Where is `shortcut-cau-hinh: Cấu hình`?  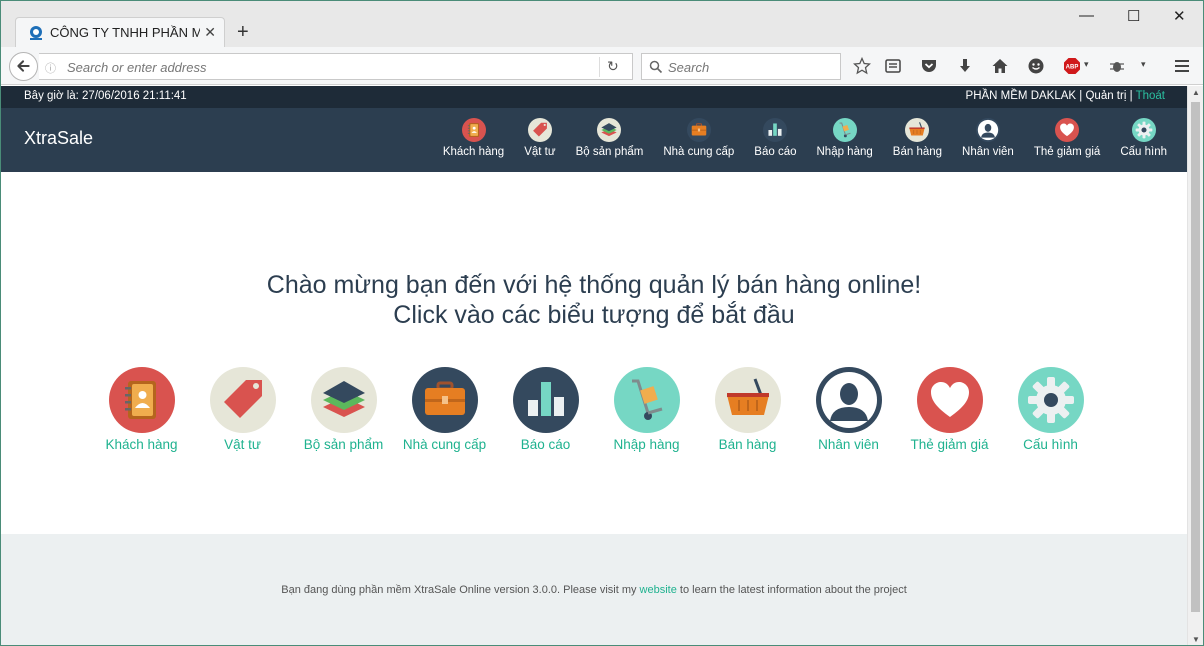
shortcut-cau-hinh: Cấu hình is located at coordinates (1050, 409).